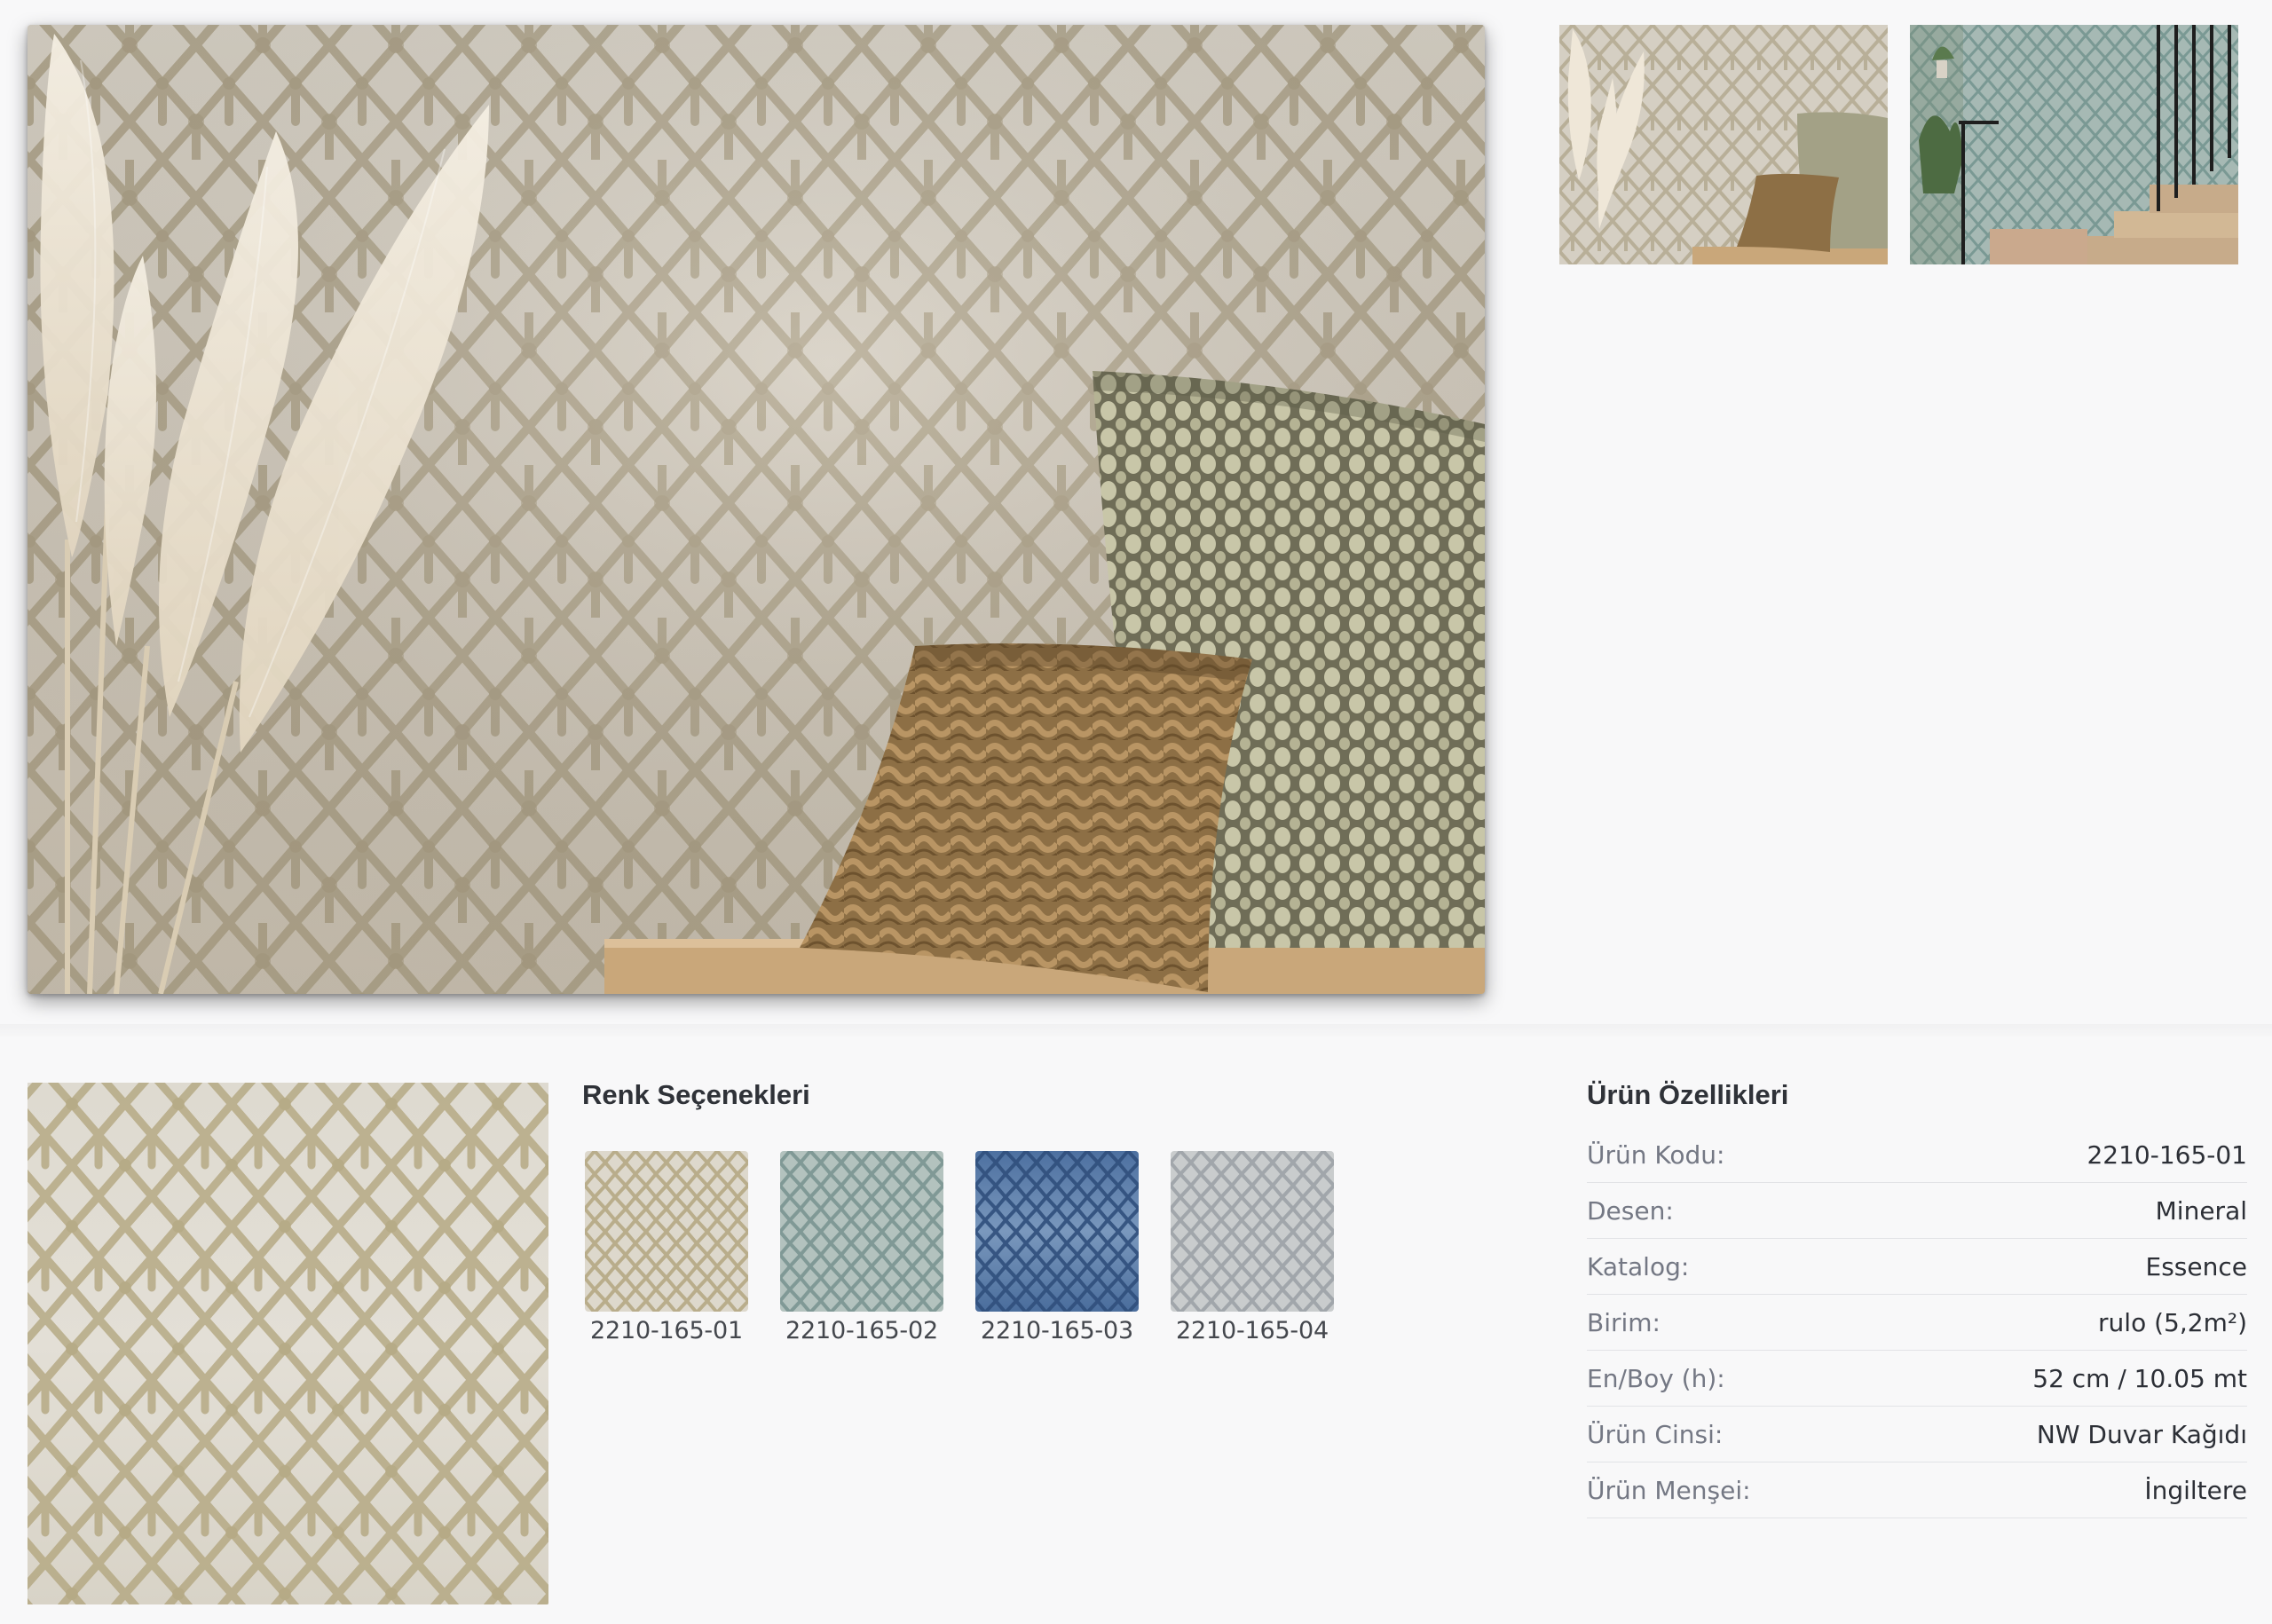 The image size is (2272, 1624). What do you see at coordinates (1917, 1267) in the screenshot?
I see `spec-row-catalog: Katalog: Essence` at bounding box center [1917, 1267].